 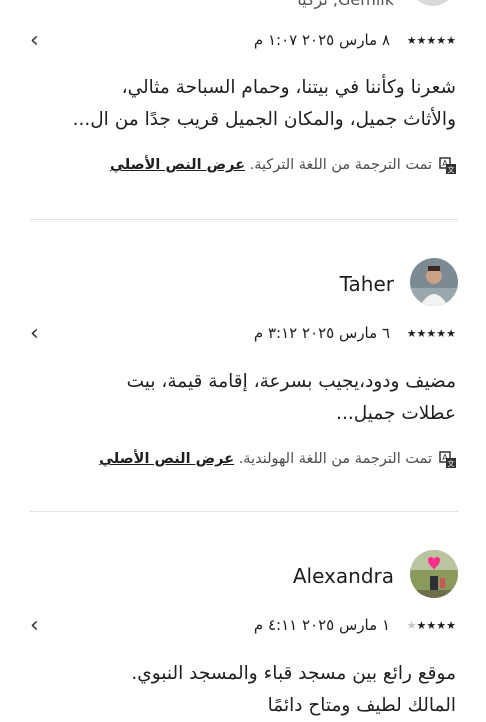 What do you see at coordinates (340, 165) in the screenshot?
I see `translation-source: تمت الترجمة من اللغة التركية.` at bounding box center [340, 165].